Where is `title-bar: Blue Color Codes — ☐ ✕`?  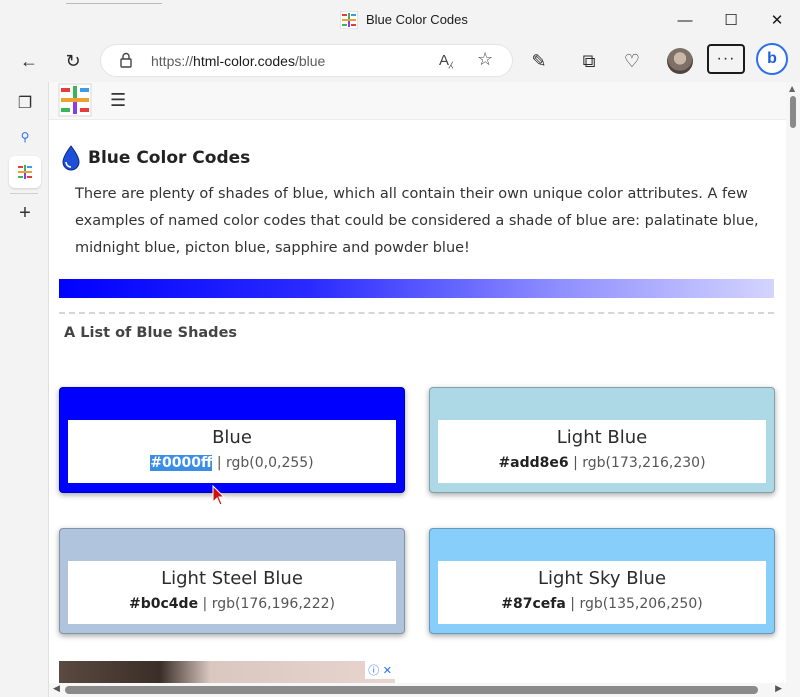 title-bar: Blue Color Codes — ☐ ✕ is located at coordinates (400, 20).